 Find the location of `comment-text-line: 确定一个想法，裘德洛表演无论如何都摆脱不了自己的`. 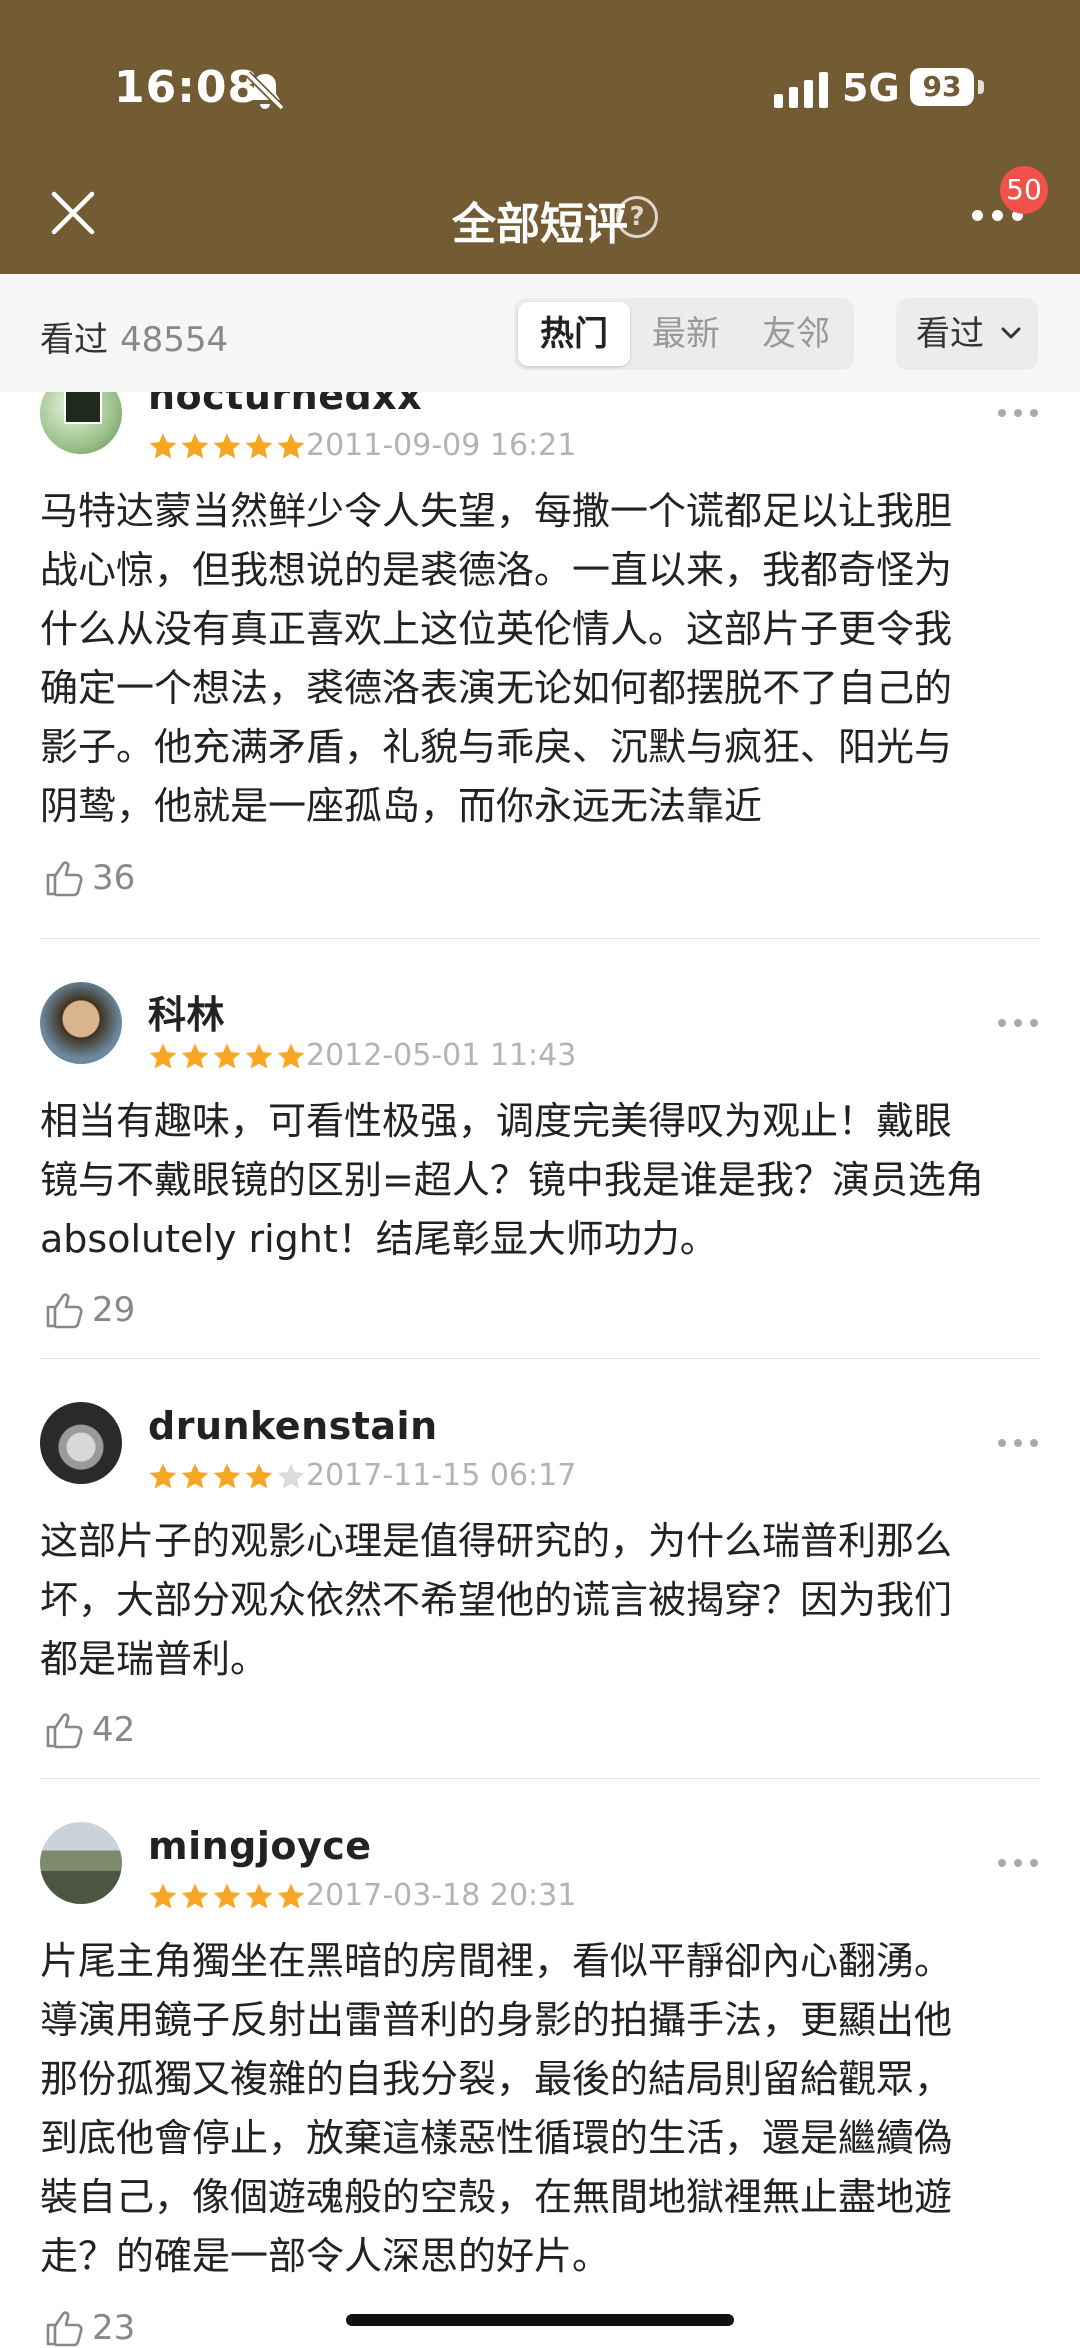

comment-text-line: 确定一个想法，裘德洛表演无论如何都摆脱不了自己的 is located at coordinates (496, 688).